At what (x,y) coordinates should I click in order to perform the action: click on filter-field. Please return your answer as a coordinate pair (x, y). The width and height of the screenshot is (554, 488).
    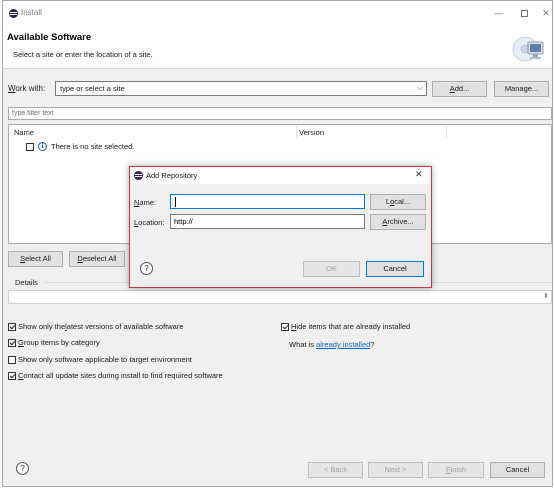
    Looking at the image, I should click on (280, 113).